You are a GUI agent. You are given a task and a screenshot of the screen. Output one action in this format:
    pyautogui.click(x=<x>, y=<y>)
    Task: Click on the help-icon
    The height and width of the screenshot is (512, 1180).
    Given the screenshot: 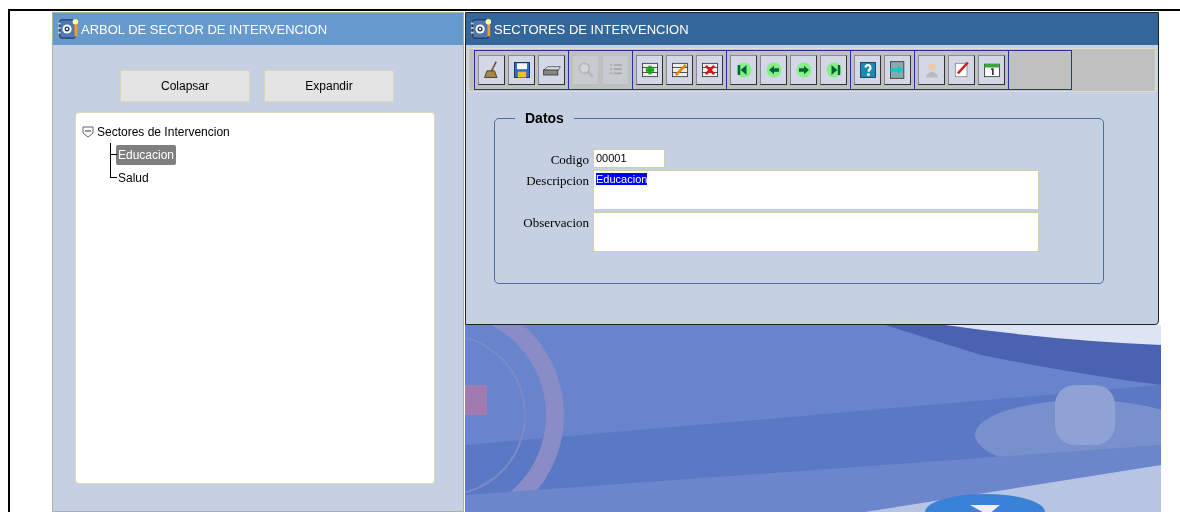 What is the action you would take?
    pyautogui.click(x=867, y=70)
    